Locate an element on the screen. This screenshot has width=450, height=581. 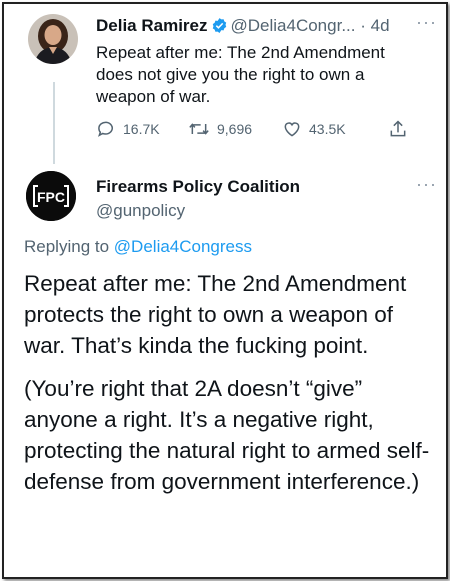
fpc-logo-icon: FPC is located at coordinates (51, 196).